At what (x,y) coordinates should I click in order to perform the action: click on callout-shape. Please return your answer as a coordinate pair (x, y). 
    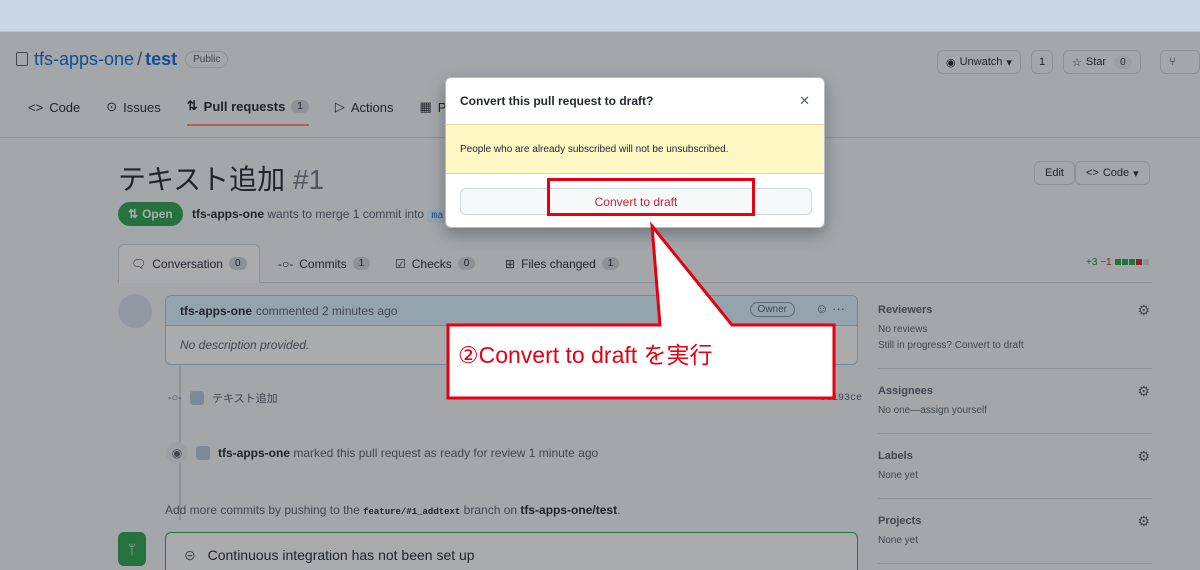
    Looking at the image, I should click on (641, 310).